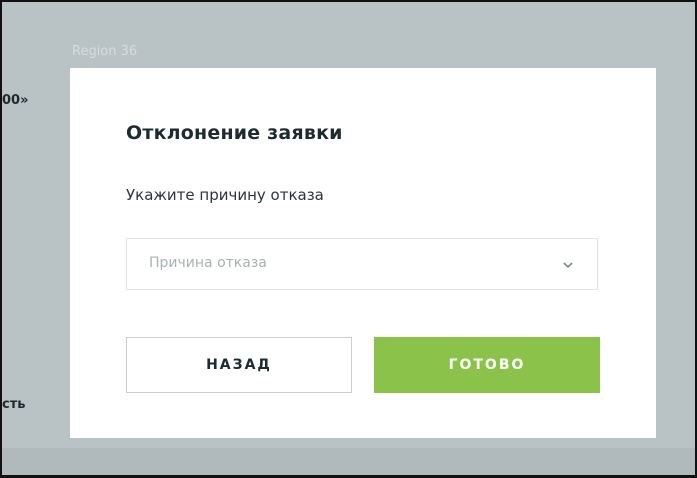 The height and width of the screenshot is (478, 697). I want to click on dialog-title: Отклонение заявки, so click(234, 133).